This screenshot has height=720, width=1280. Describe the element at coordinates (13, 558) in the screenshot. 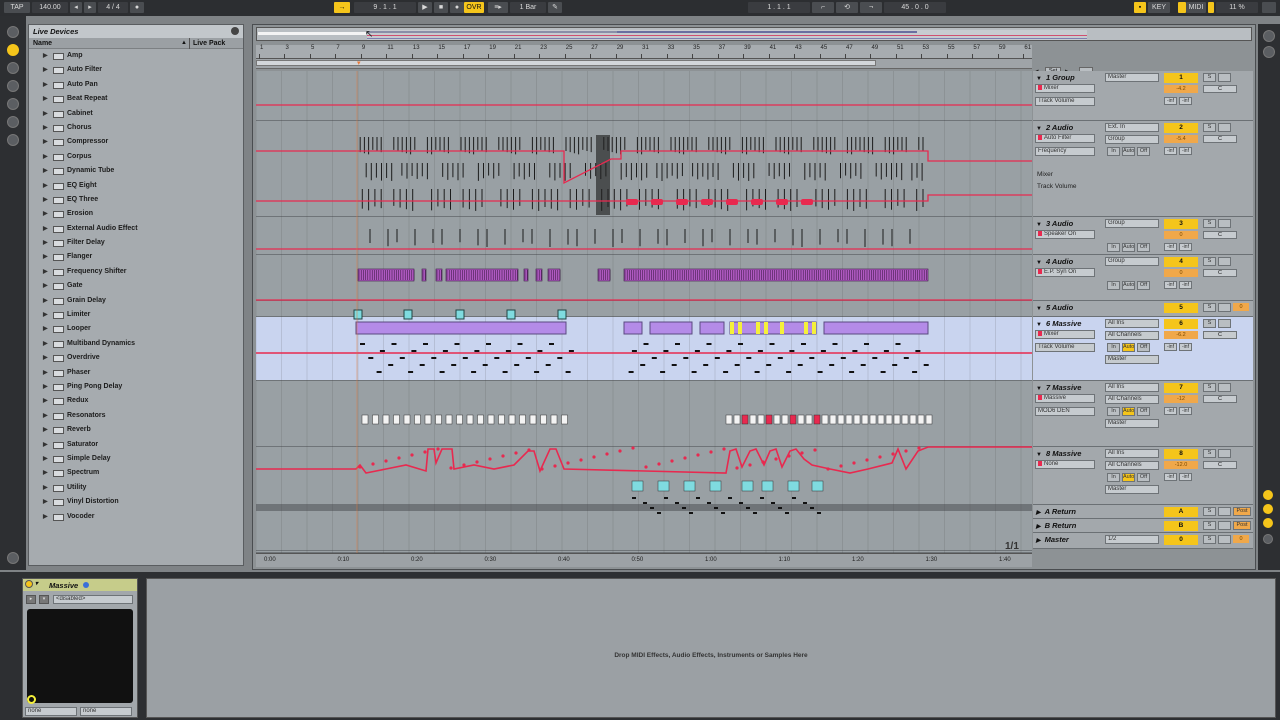

I see `help-view-button` at that location.